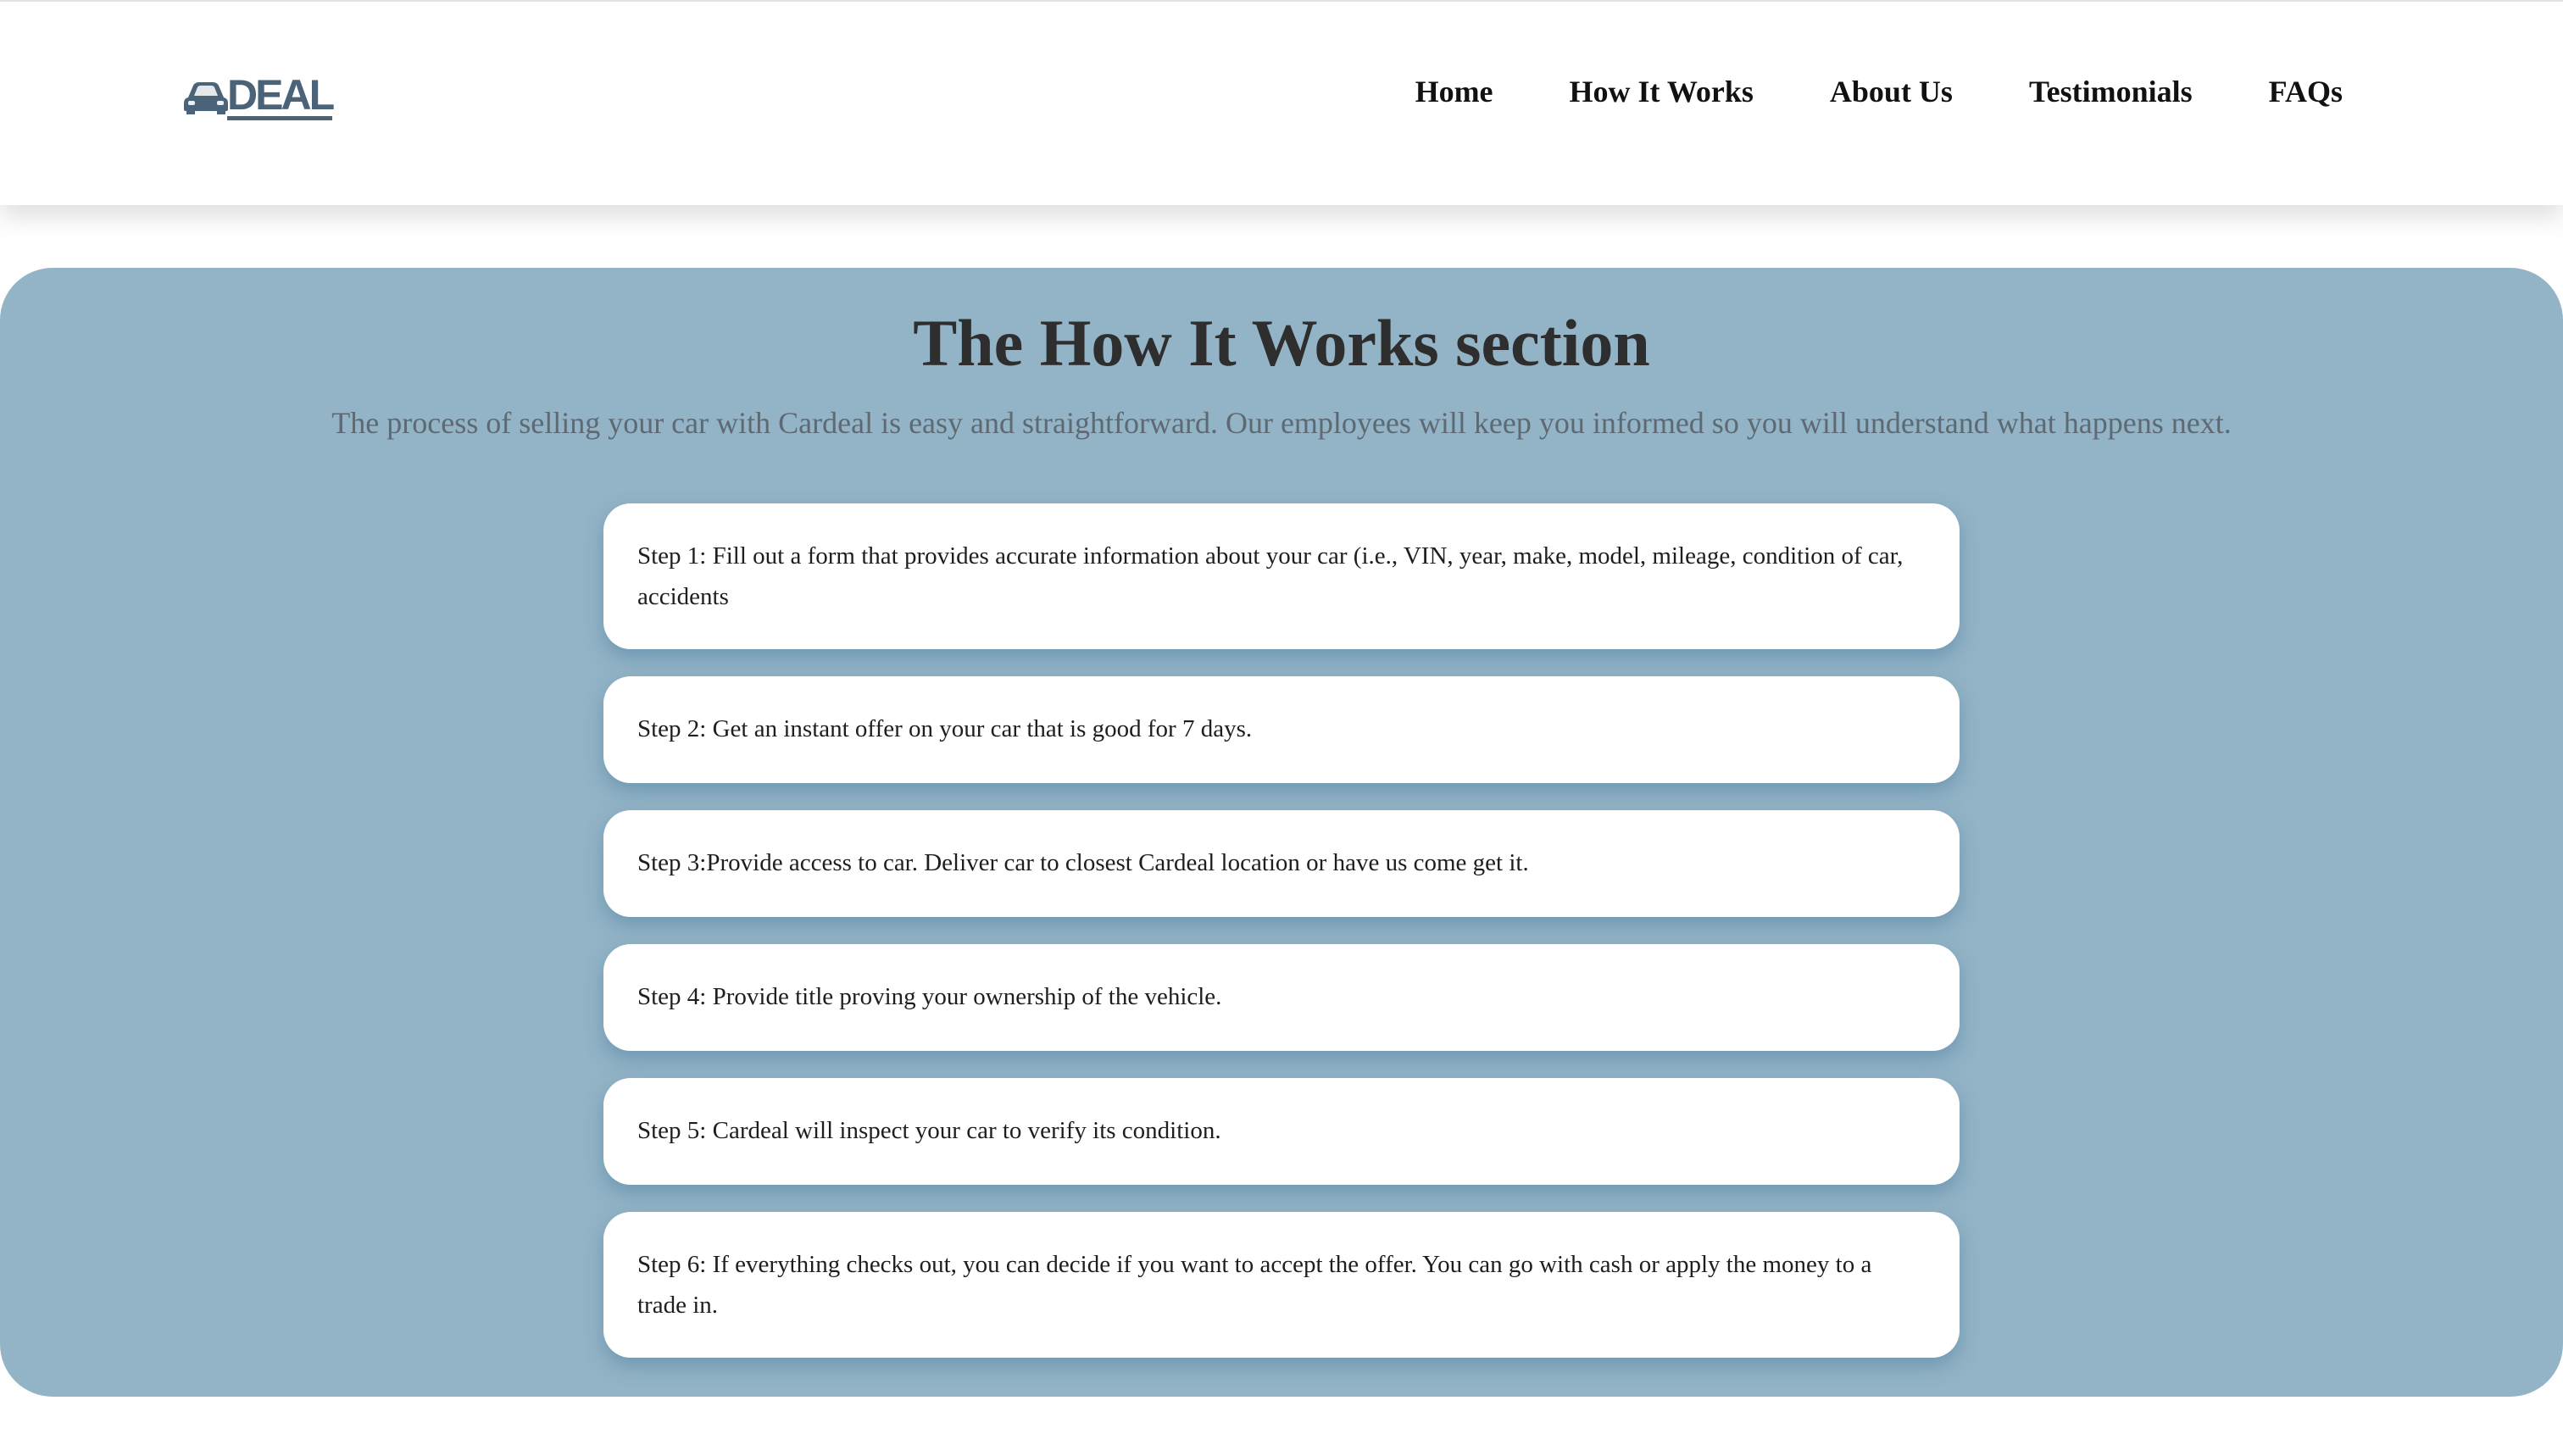 Image resolution: width=2563 pixels, height=1456 pixels. Describe the element at coordinates (1454, 91) in the screenshot. I see `nav-home: Home` at that location.